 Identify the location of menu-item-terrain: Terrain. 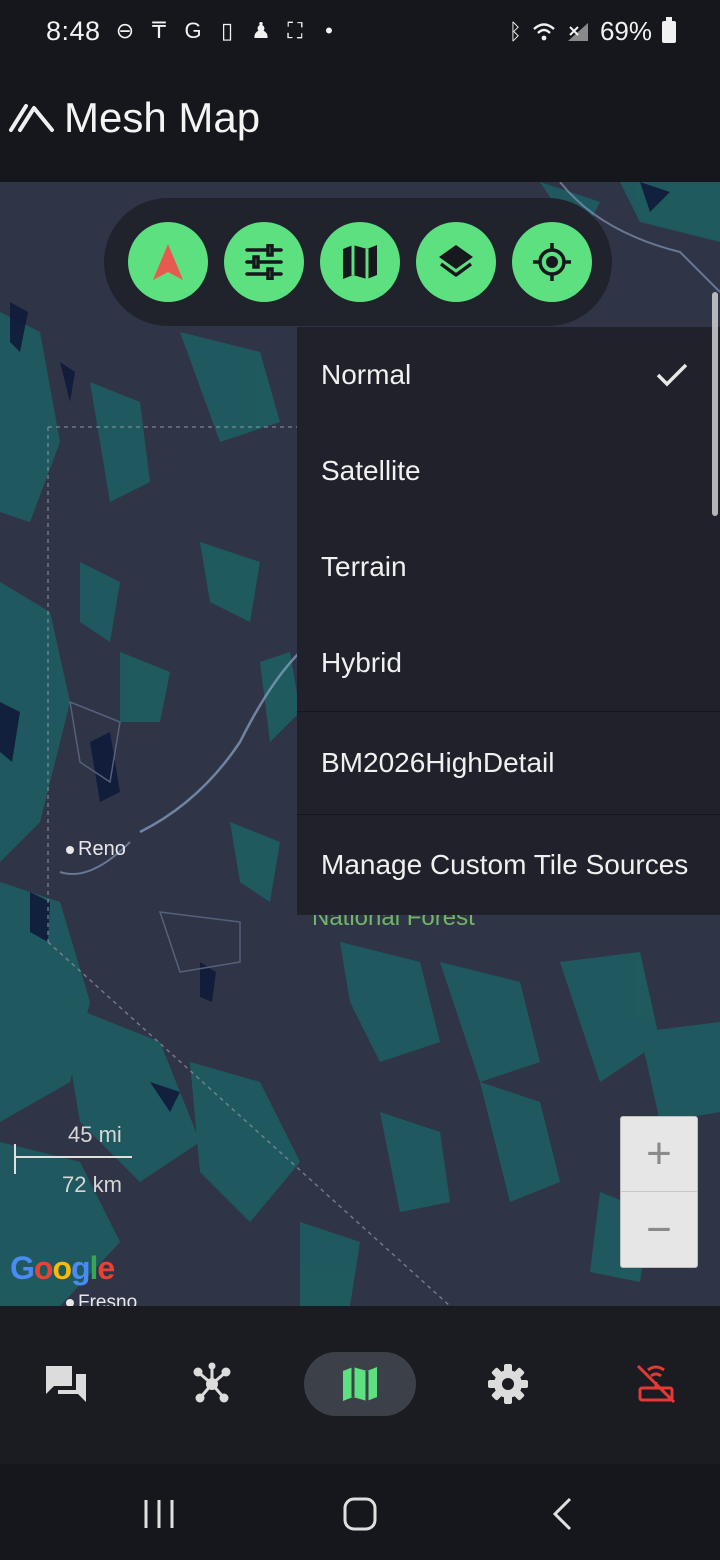
(508, 567).